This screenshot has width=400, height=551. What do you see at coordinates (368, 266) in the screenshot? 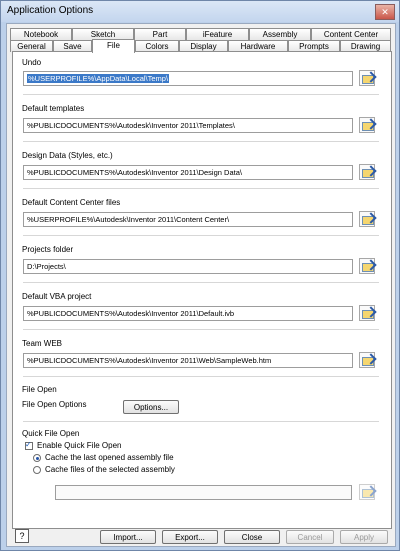
I see `projects-folder-browse-button` at bounding box center [368, 266].